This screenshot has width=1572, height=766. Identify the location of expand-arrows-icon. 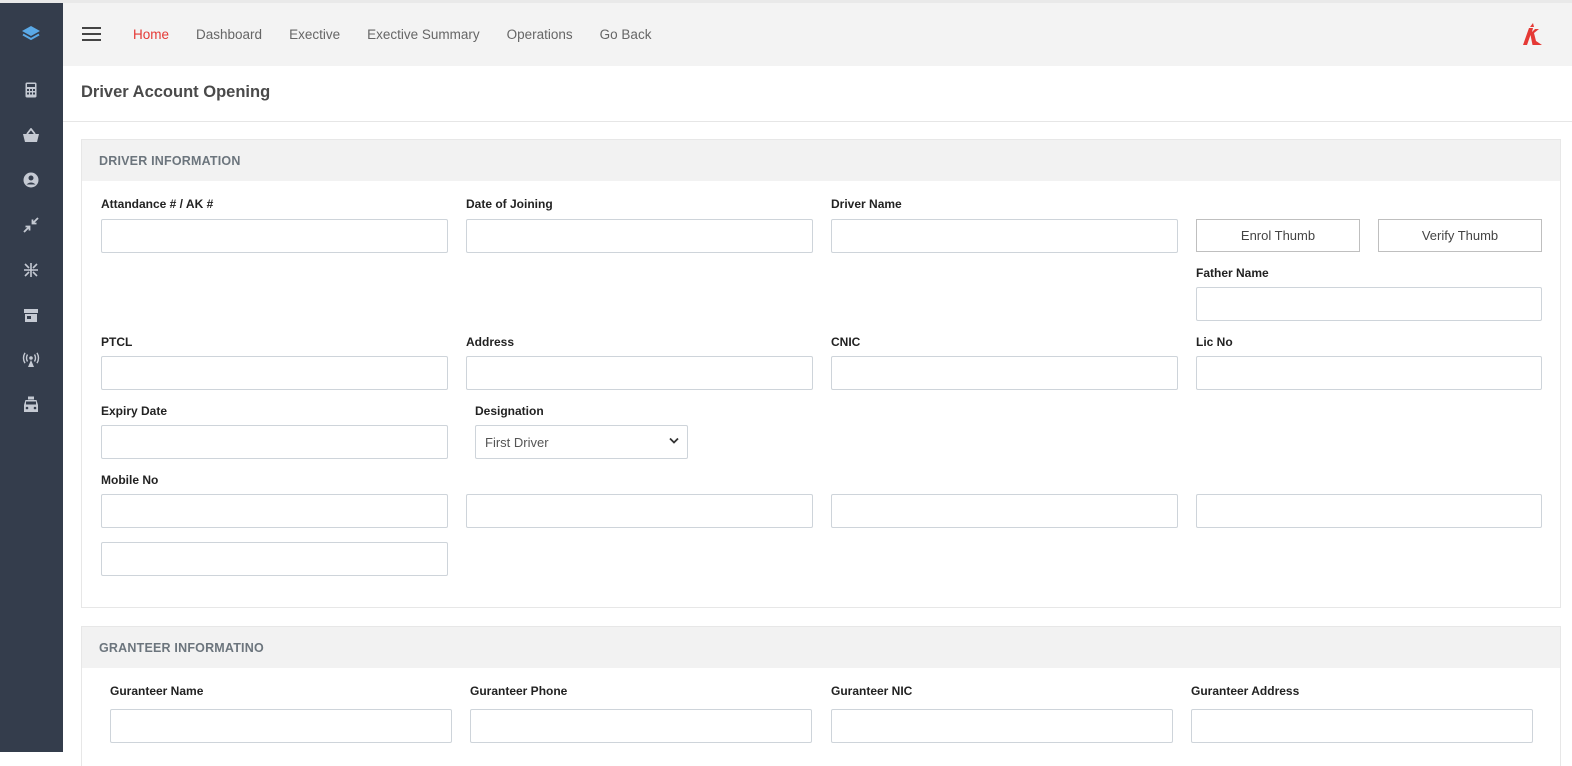
(31, 270).